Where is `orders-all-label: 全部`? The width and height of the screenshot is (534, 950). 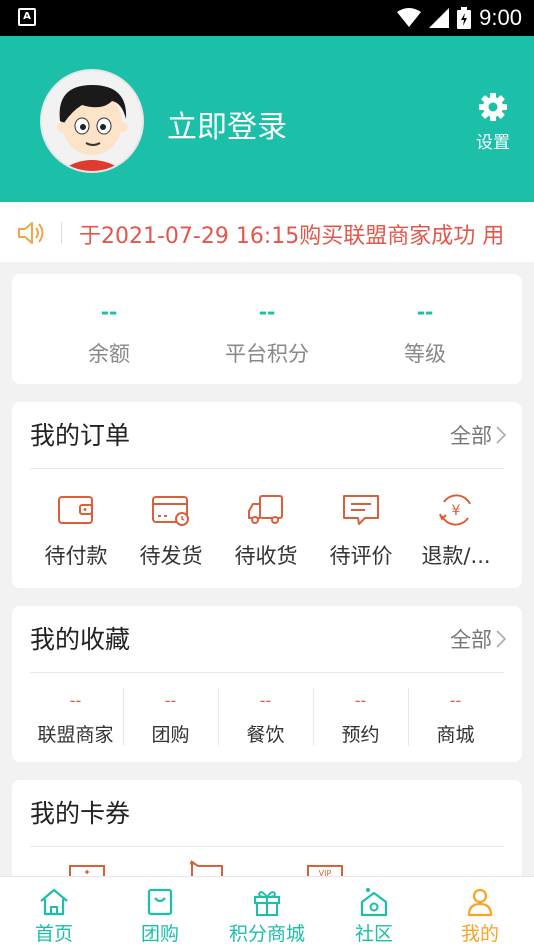
orders-all-label: 全部 is located at coordinates (471, 436).